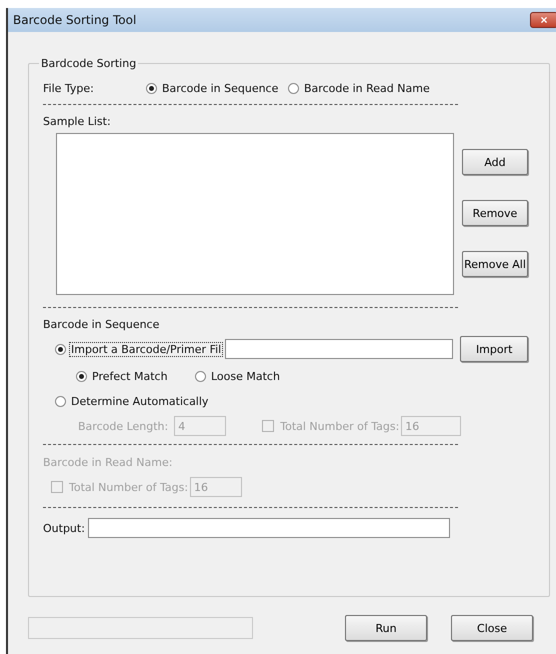 The height and width of the screenshot is (654, 556). What do you see at coordinates (269, 528) in the screenshot?
I see `output-field` at bounding box center [269, 528].